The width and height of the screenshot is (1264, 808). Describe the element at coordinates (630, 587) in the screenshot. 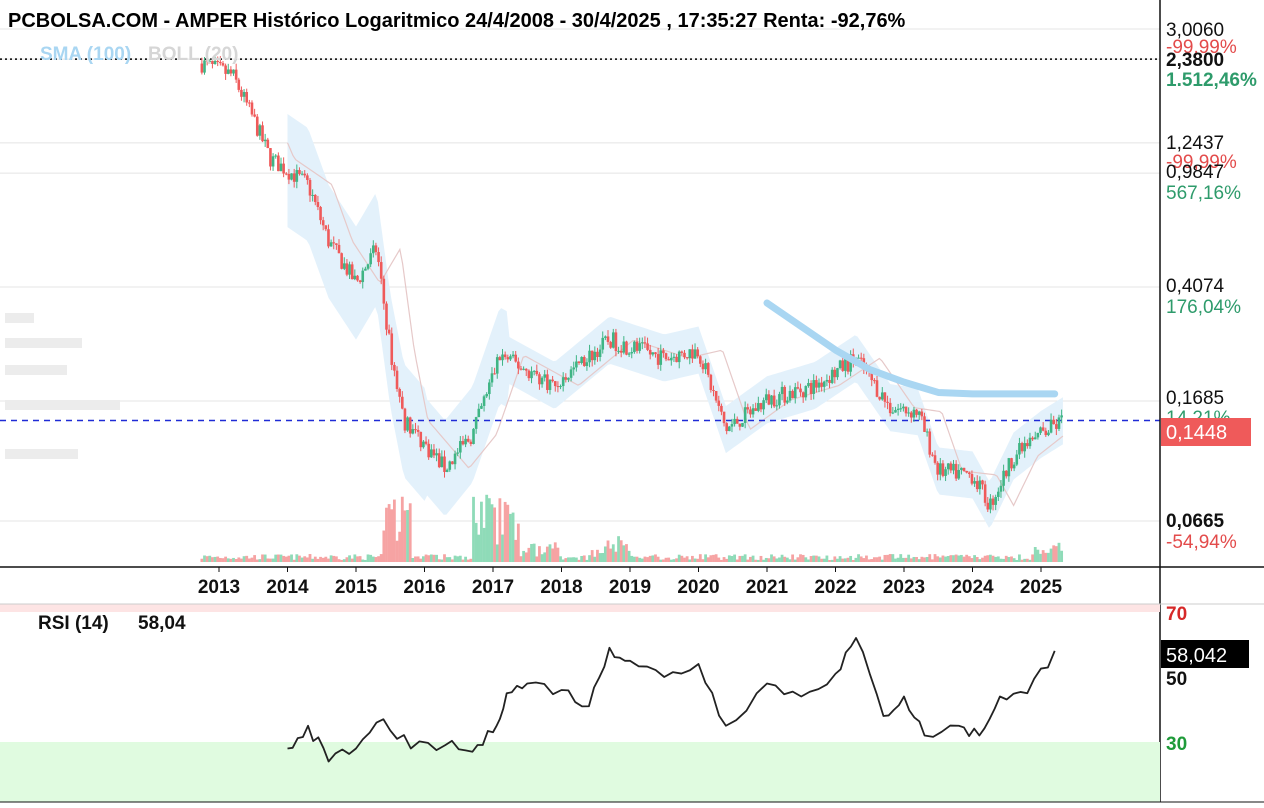

I see `x-tick-label-2019: 2019` at that location.